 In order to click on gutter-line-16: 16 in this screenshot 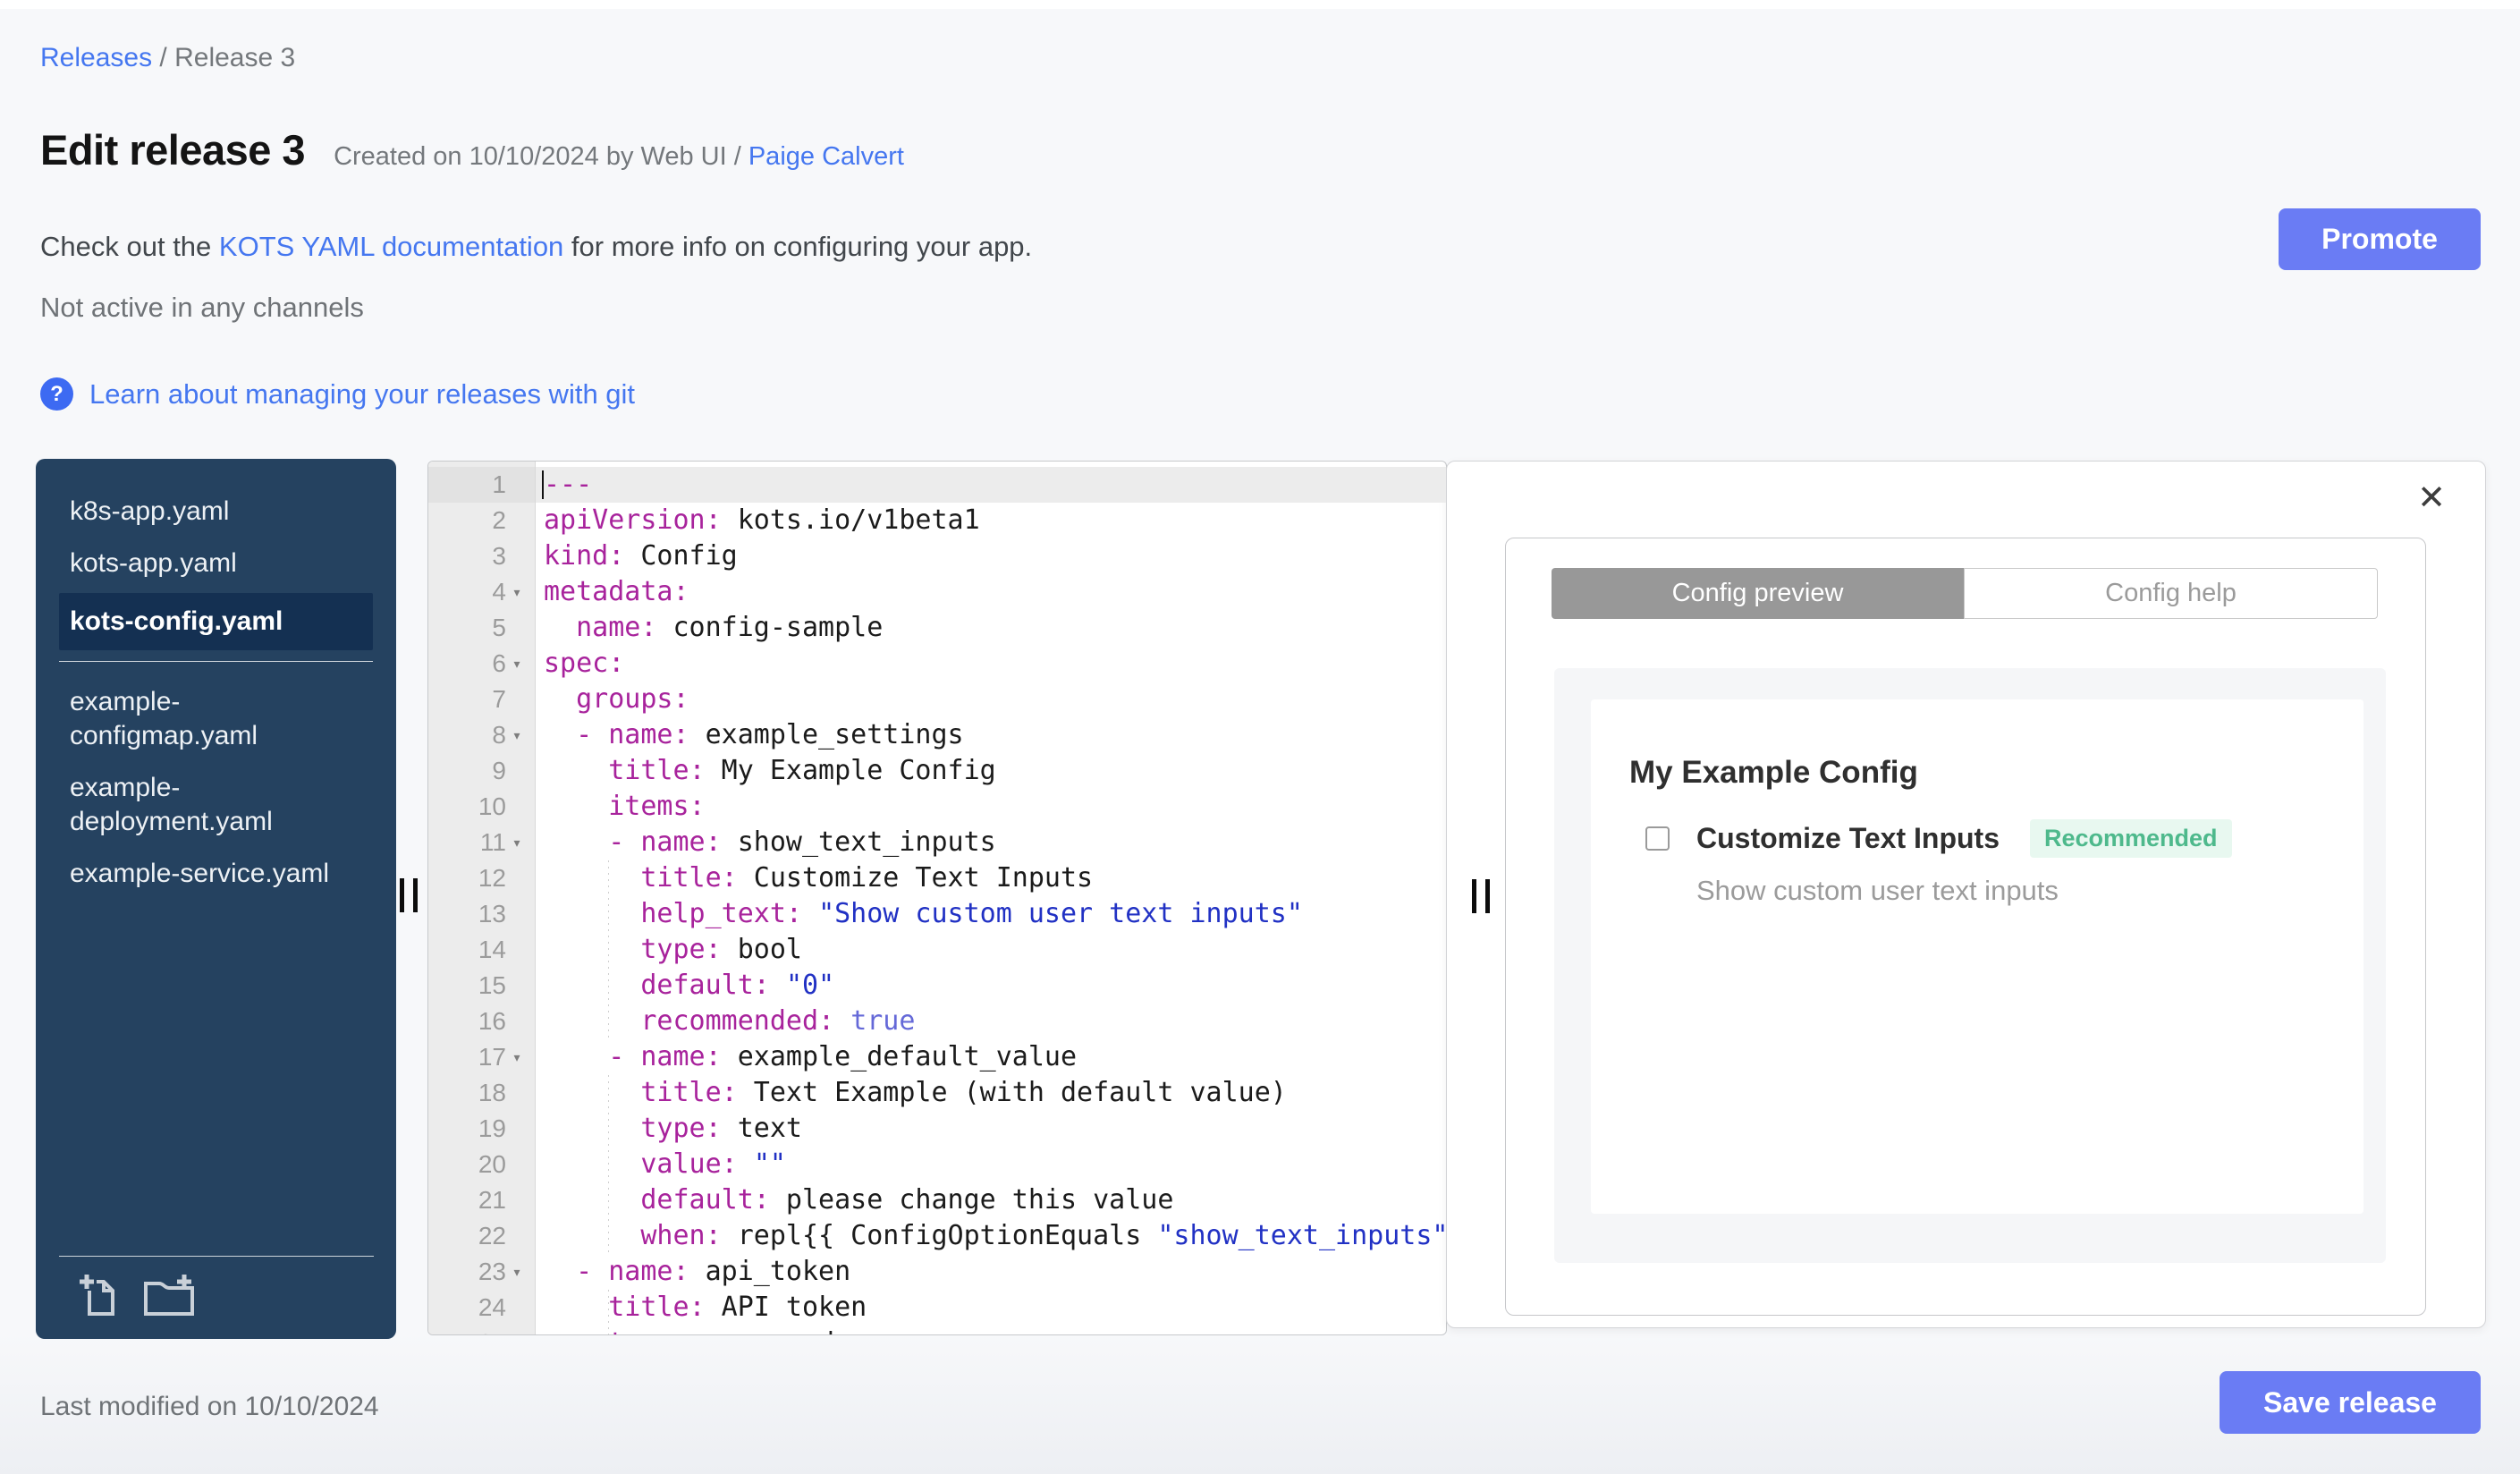, I will do `click(481, 1021)`.